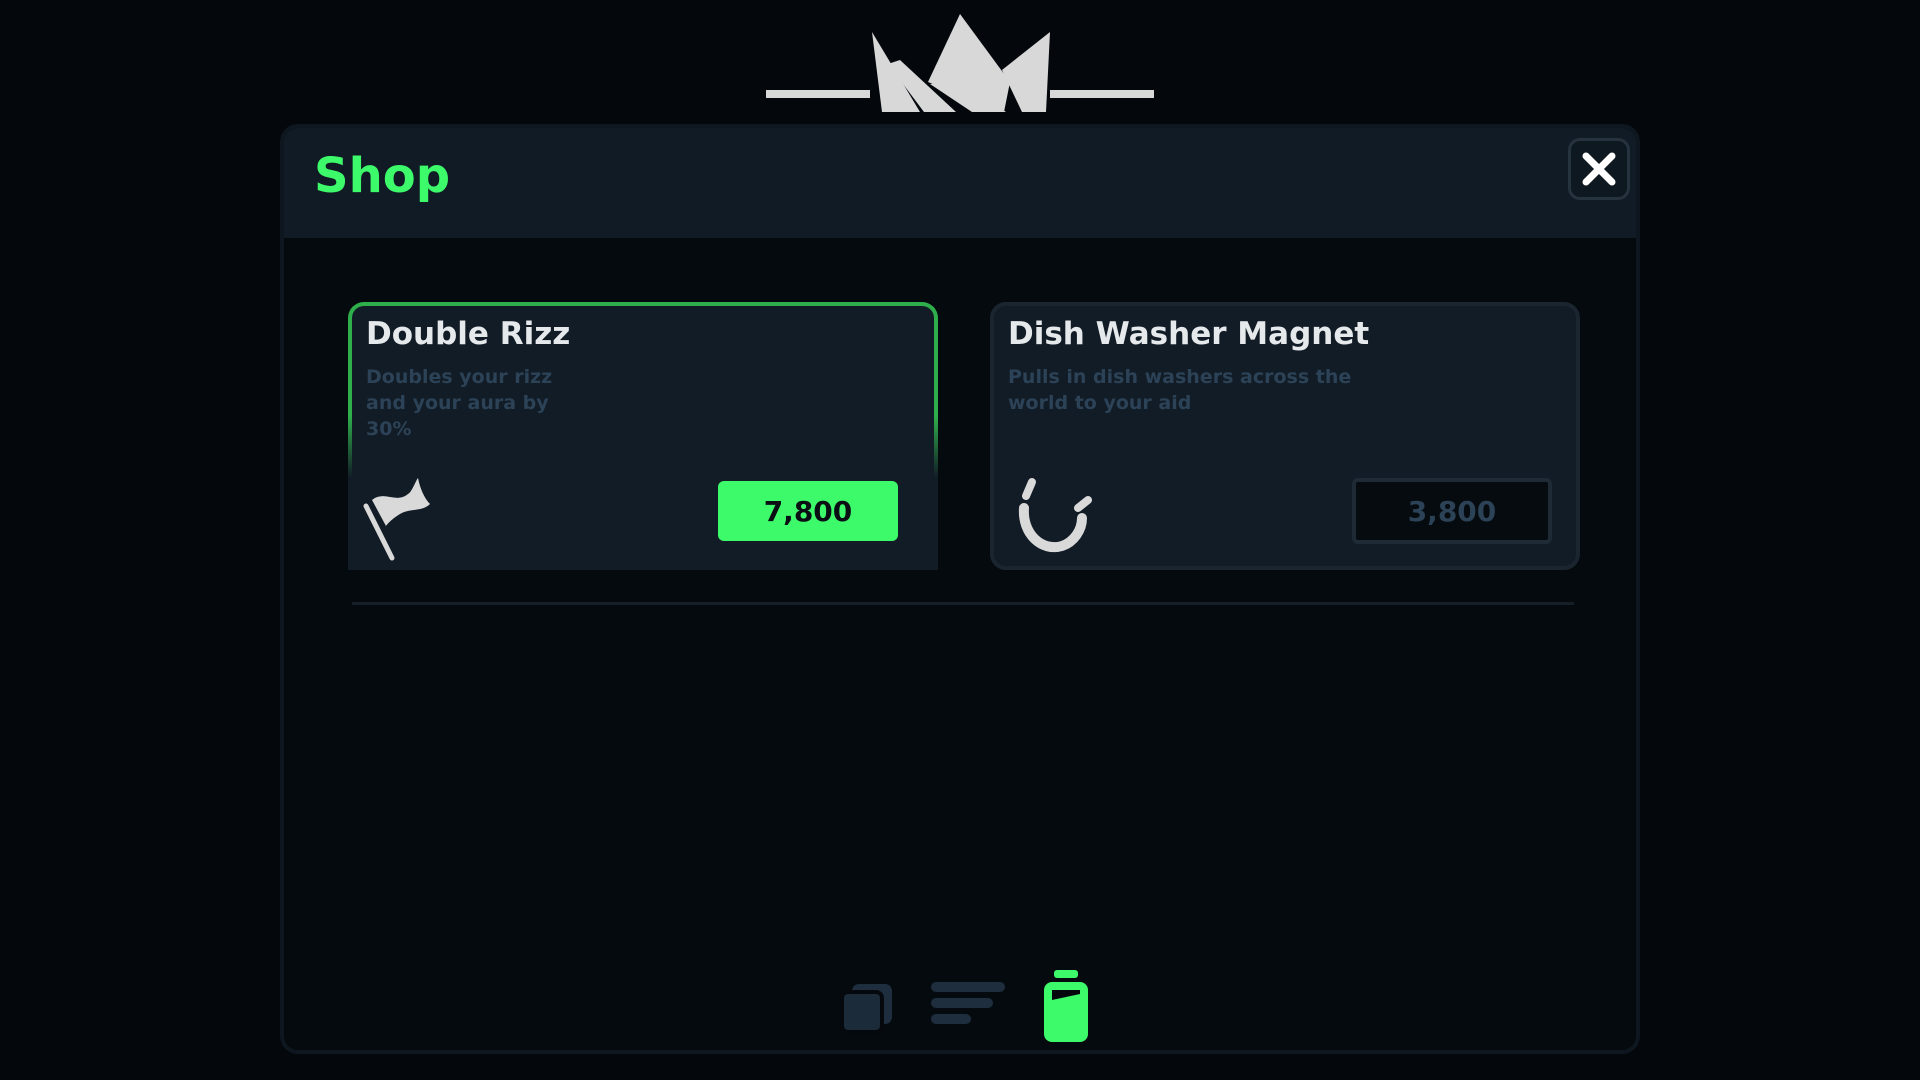 The image size is (1920, 1080). I want to click on bottom-nav, so click(960, 1008).